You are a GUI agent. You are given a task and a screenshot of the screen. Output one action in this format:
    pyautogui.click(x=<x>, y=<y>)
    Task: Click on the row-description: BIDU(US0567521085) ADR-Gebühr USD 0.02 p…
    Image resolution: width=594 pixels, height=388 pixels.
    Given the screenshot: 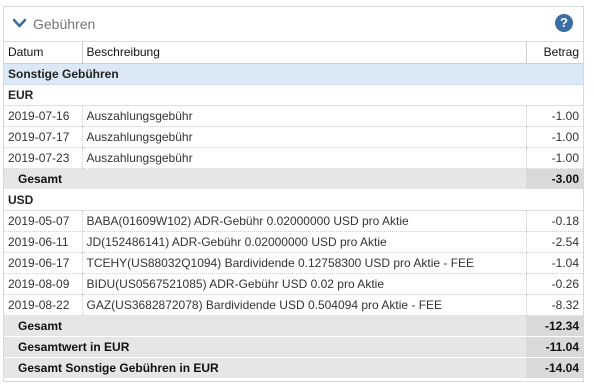 What is the action you would take?
    pyautogui.click(x=303, y=284)
    